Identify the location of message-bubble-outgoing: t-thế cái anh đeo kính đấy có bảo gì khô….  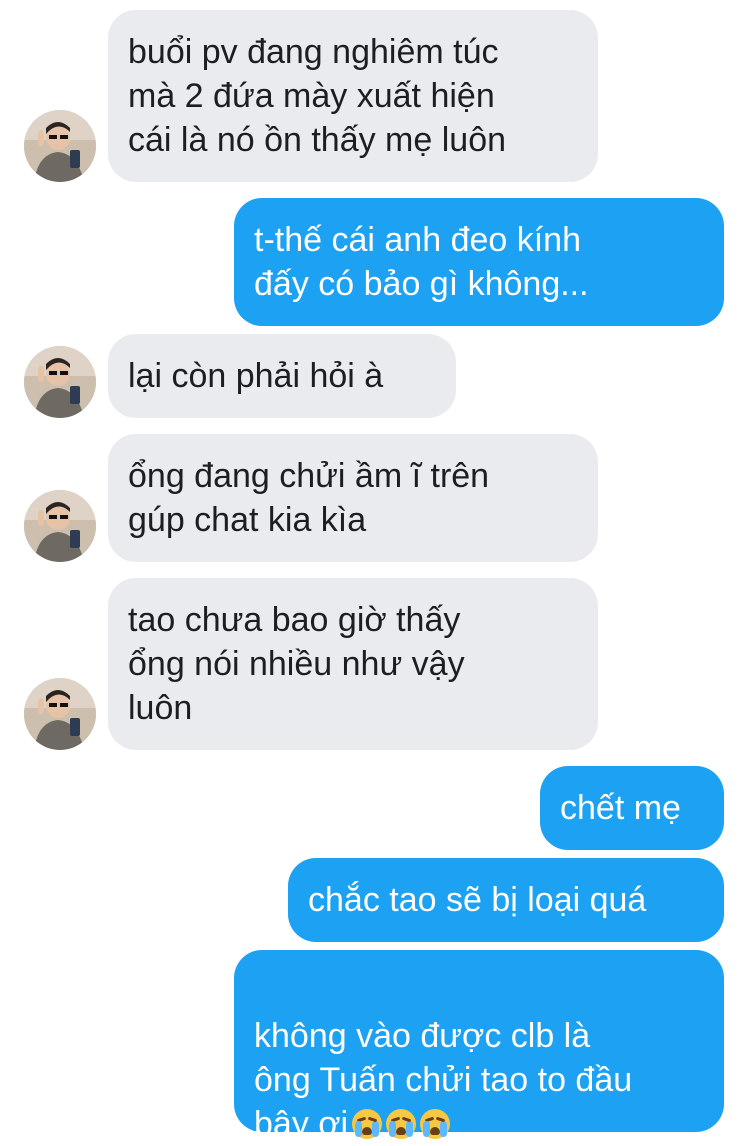
(479, 262).